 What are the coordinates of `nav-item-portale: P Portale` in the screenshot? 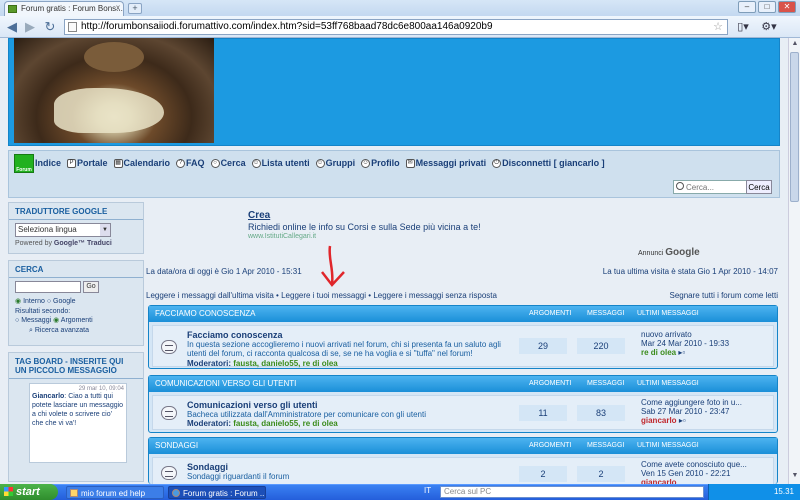 It's located at (87, 163).